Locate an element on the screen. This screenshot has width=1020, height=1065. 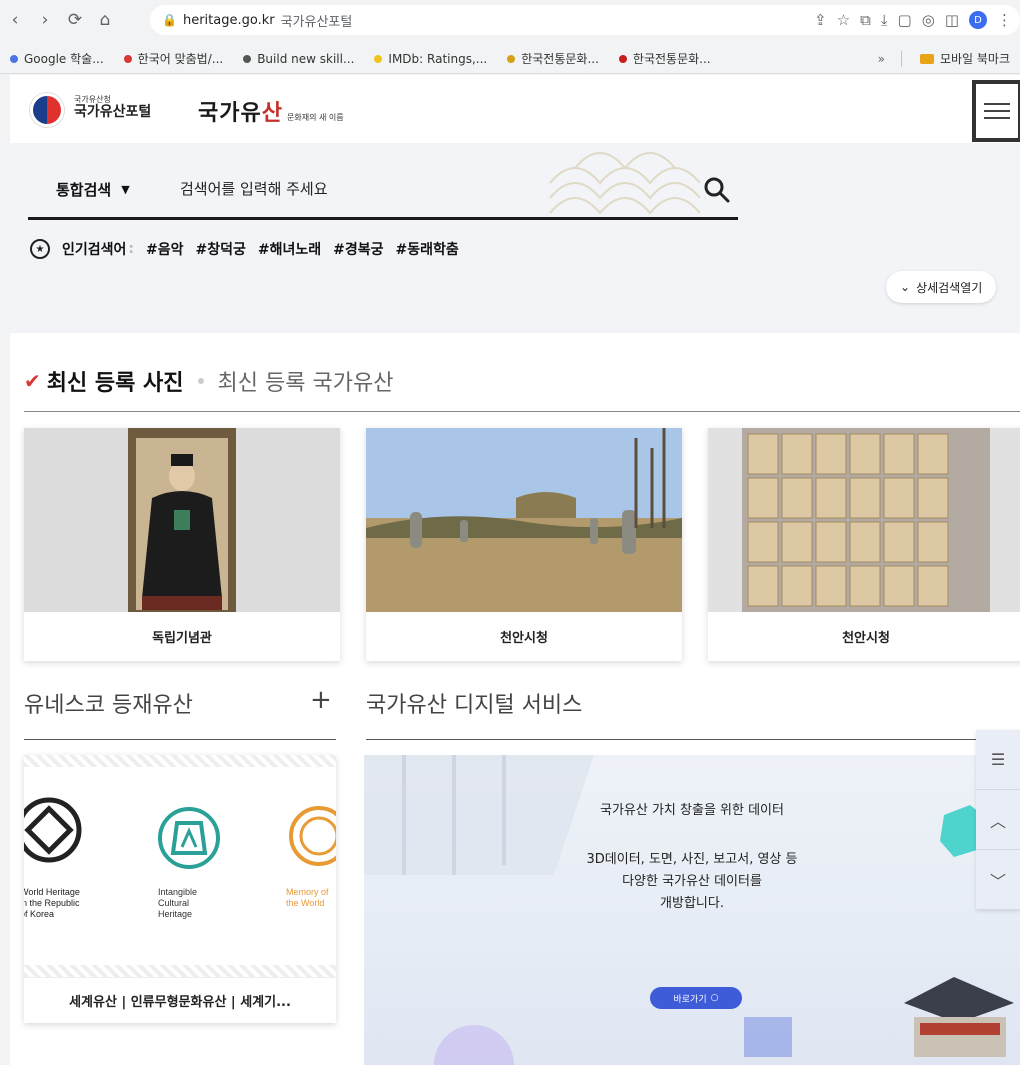
search-type-dropdown: 통합검색 ▼ is located at coordinates (93, 189).